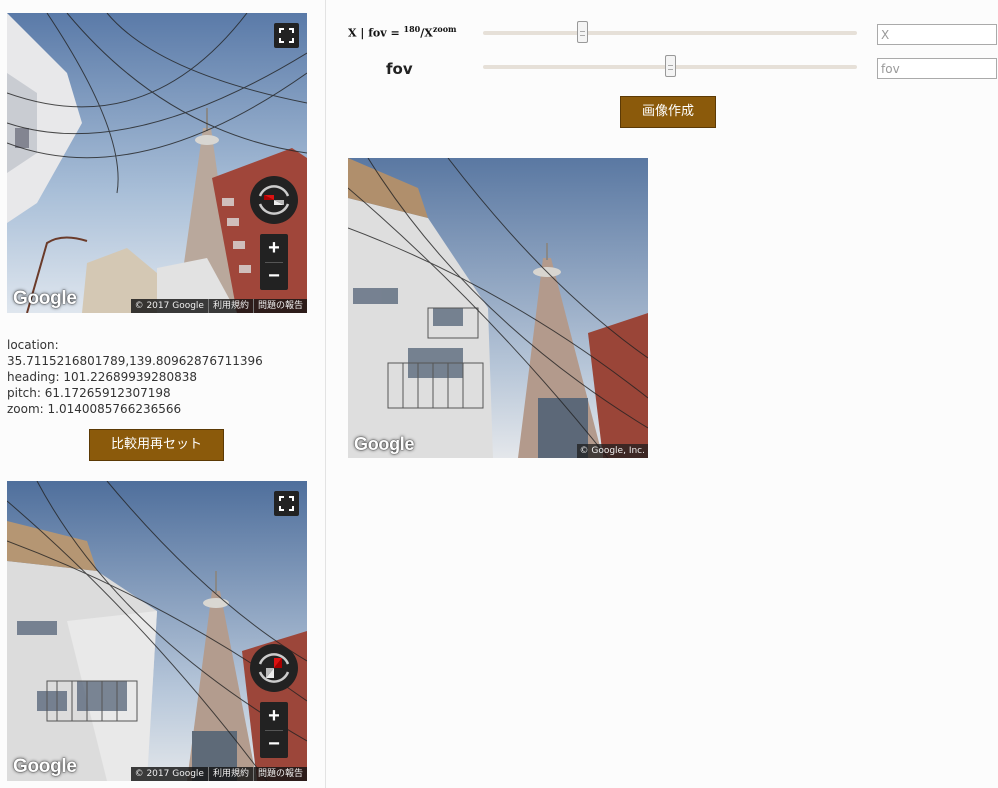 This screenshot has width=998, height=788. I want to click on x-slider-thumb, so click(583, 32).